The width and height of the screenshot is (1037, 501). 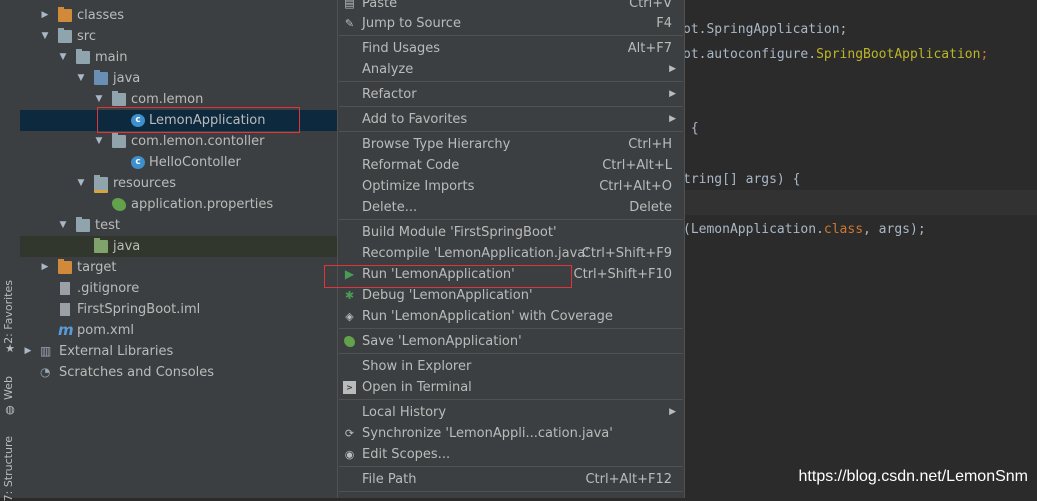 What do you see at coordinates (137, 372) in the screenshot?
I see `tree-item-label: Scratches and Consoles` at bounding box center [137, 372].